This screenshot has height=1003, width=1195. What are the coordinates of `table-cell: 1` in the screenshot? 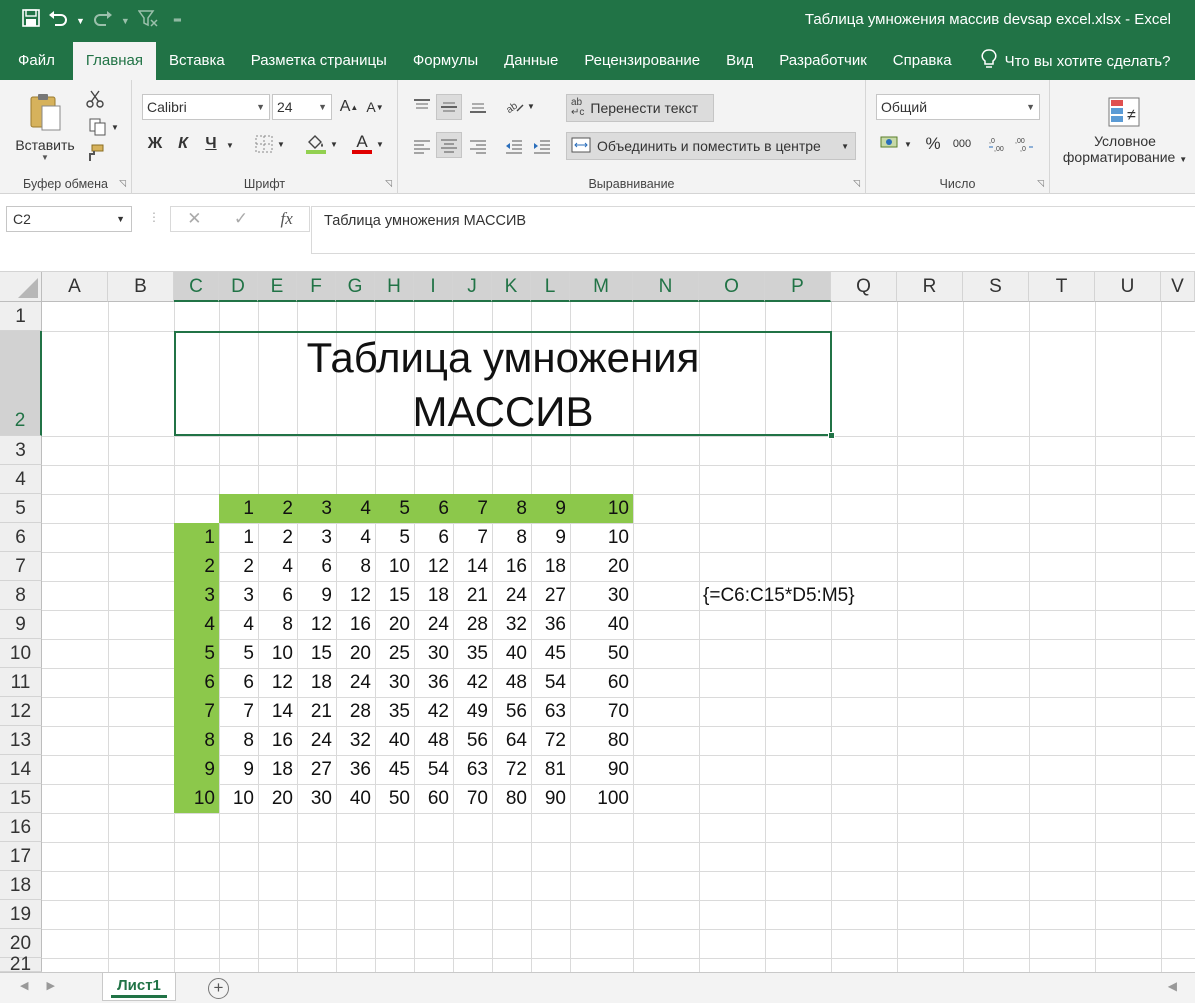 It's located at (238, 537).